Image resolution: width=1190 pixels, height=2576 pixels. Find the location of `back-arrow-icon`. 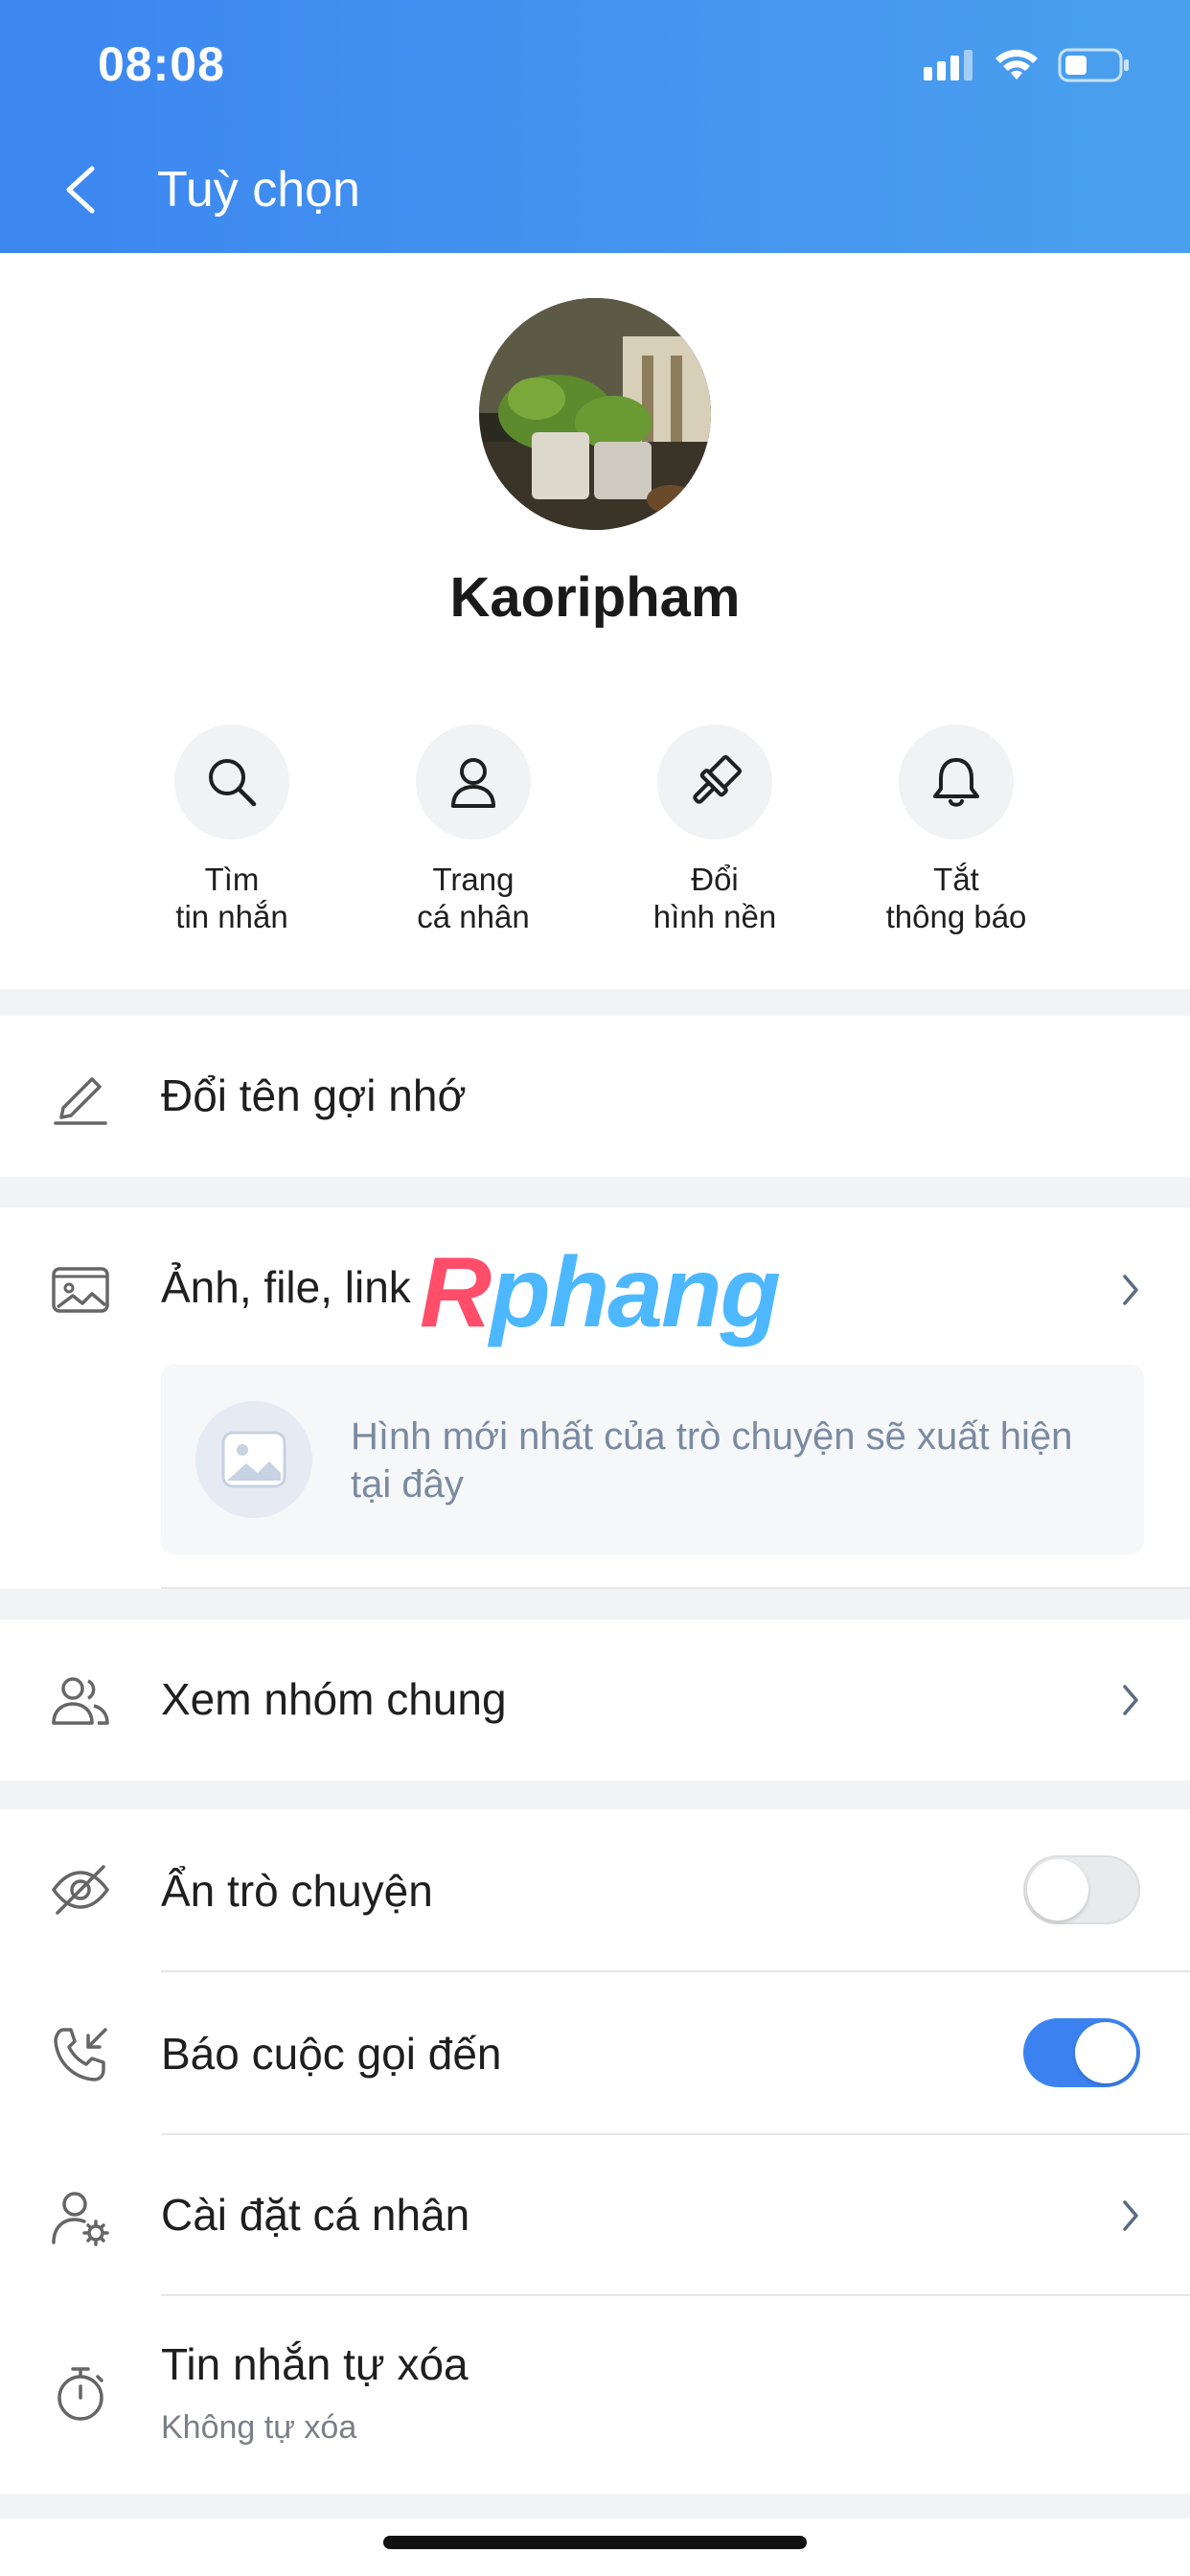

back-arrow-icon is located at coordinates (84, 189).